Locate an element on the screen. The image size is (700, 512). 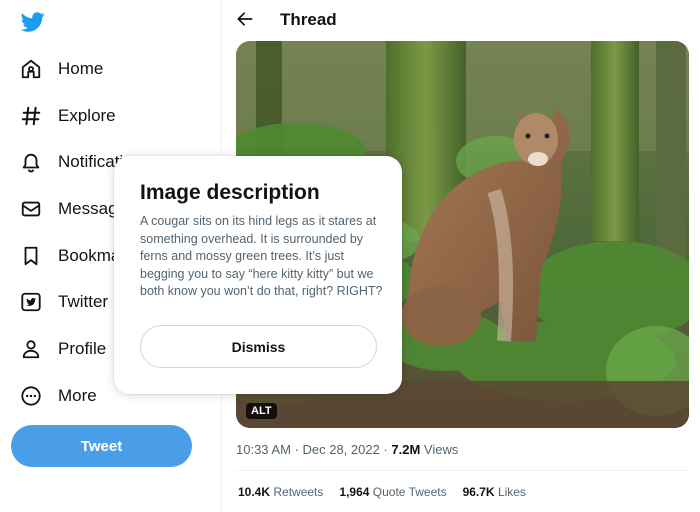
bookmark-icon is located at coordinates (31, 256).